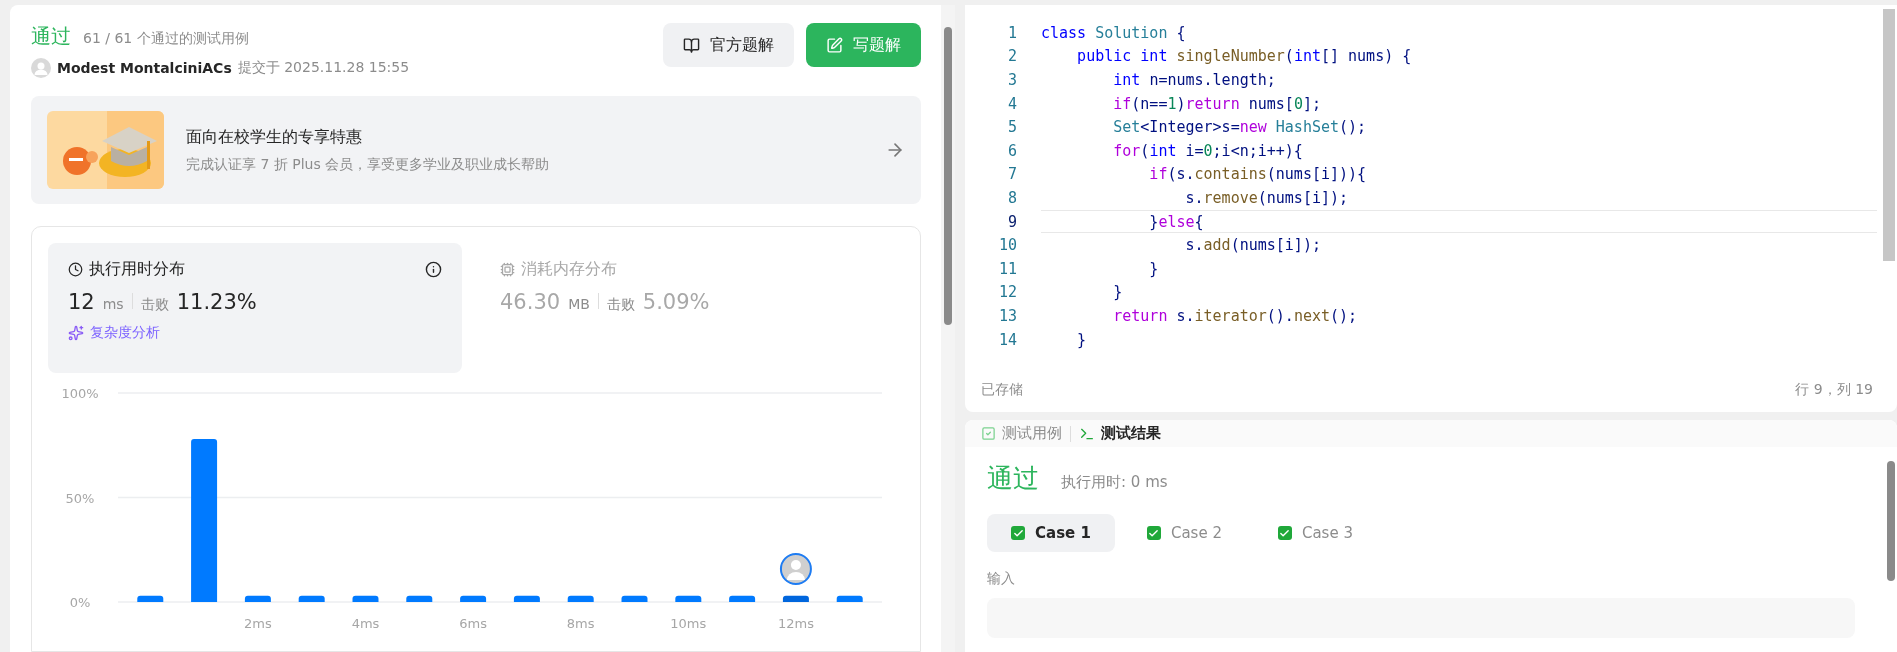 The height and width of the screenshot is (652, 1897). What do you see at coordinates (1253, 246) in the screenshot?
I see `code-line: s.add(nums[i]);` at bounding box center [1253, 246].